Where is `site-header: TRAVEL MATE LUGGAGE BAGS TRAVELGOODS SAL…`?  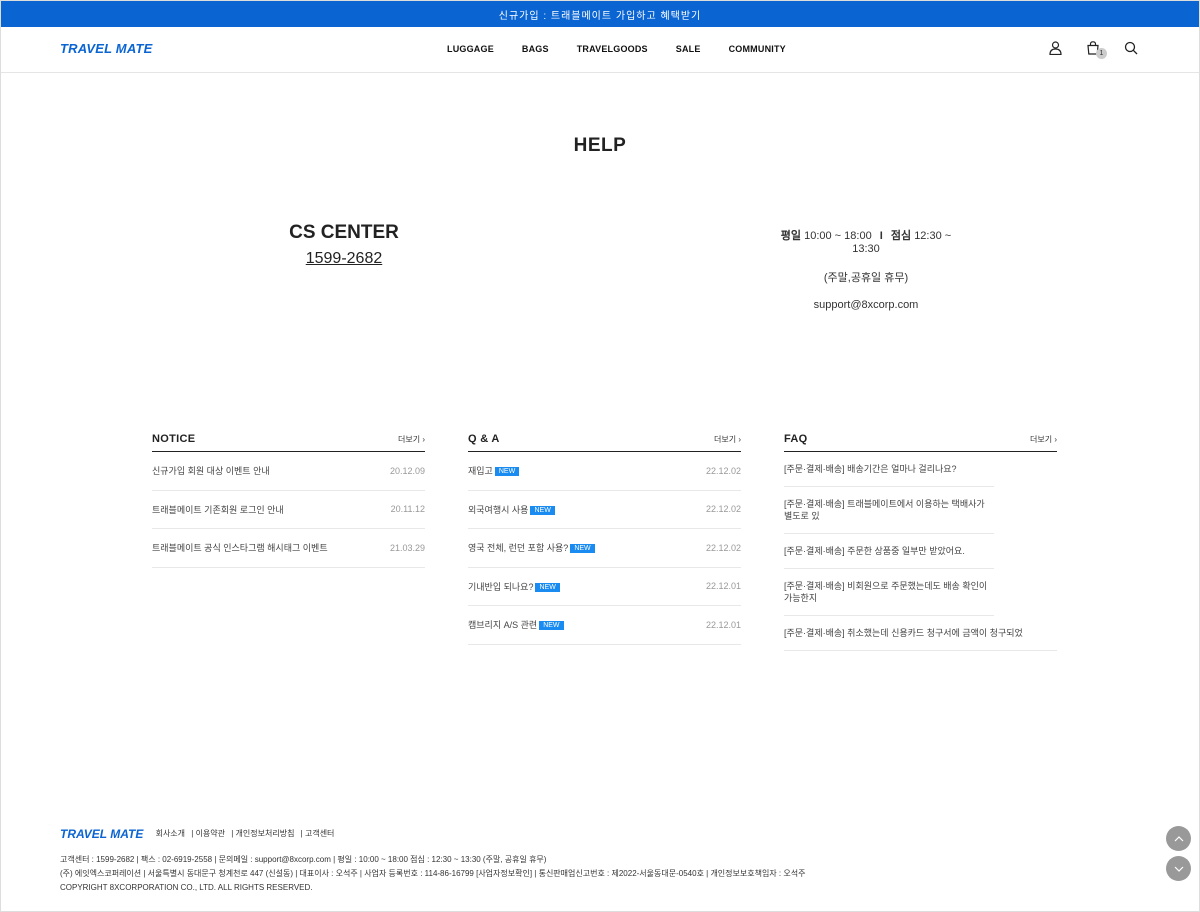
site-header: TRAVEL MATE LUGGAGE BAGS TRAVELGOODS SAL… is located at coordinates (600, 50).